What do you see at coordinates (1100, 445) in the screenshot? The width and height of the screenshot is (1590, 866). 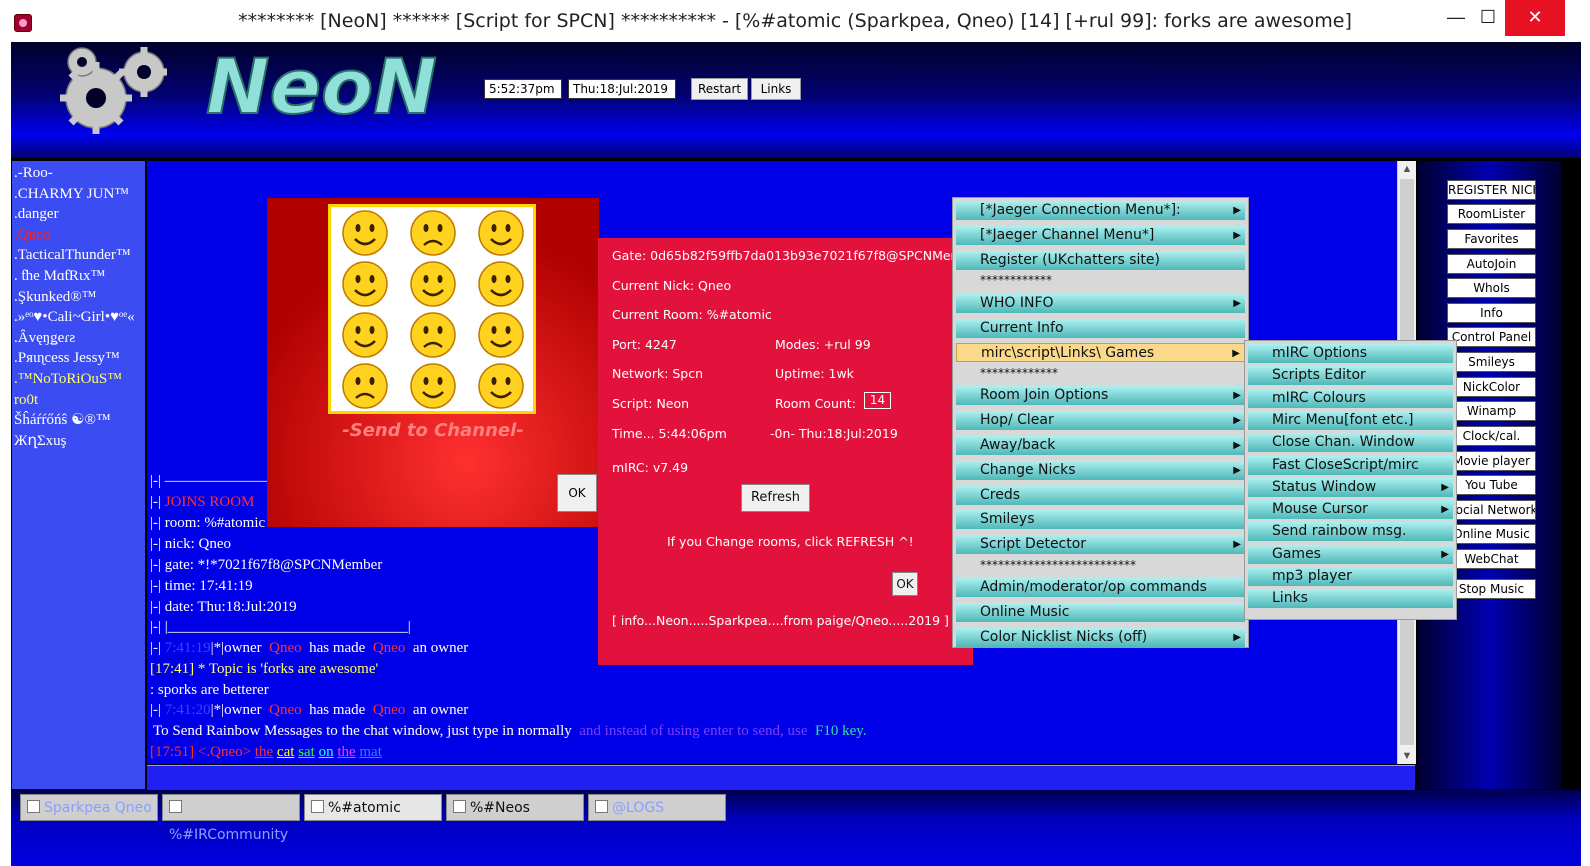 I see `menu-item: Away/back ▶` at bounding box center [1100, 445].